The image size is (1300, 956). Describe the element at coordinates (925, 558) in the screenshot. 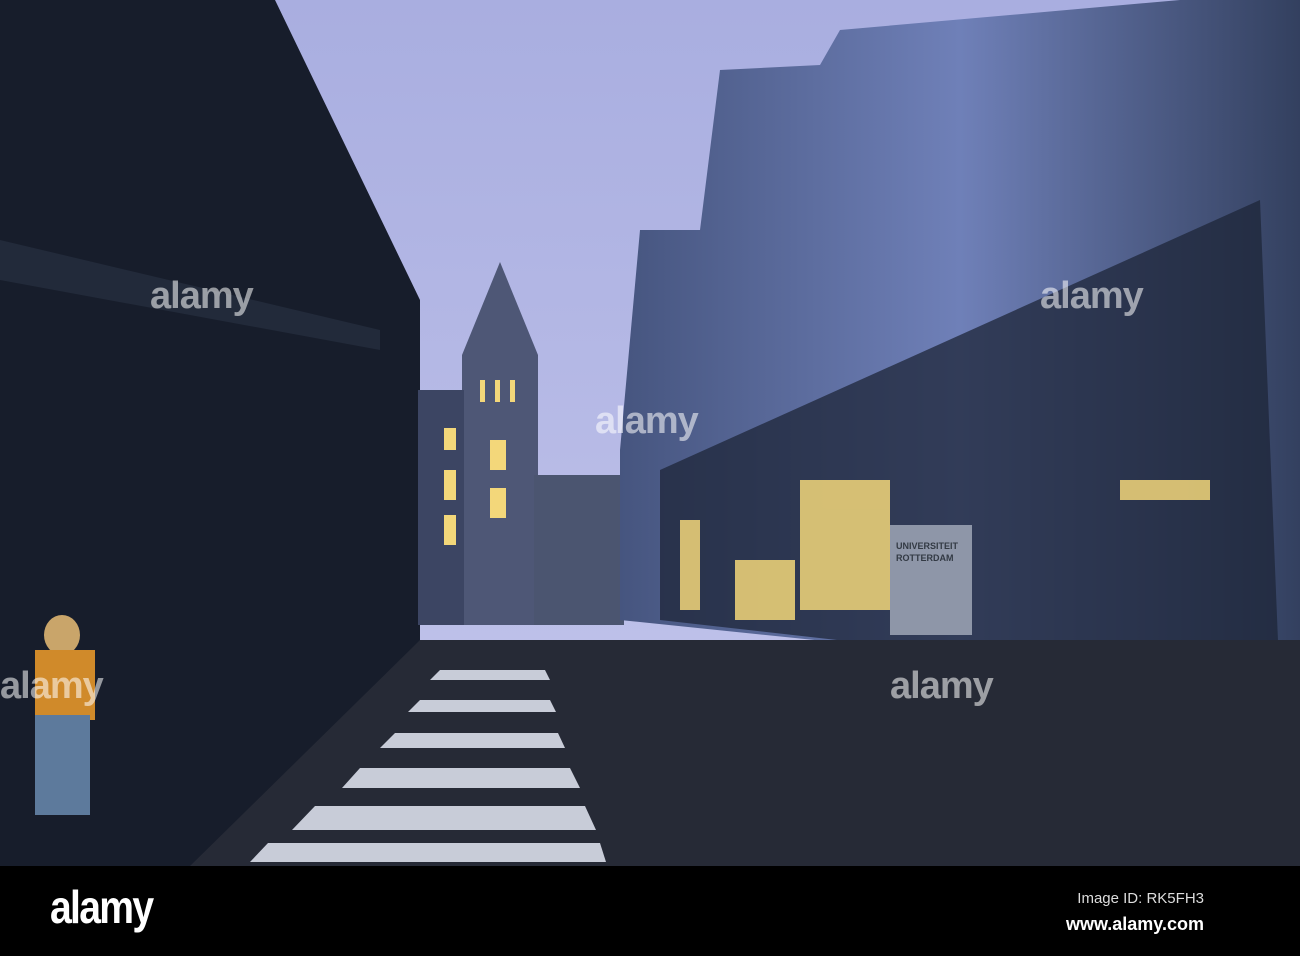

I see `sign-line: ROTTERDAM` at that location.